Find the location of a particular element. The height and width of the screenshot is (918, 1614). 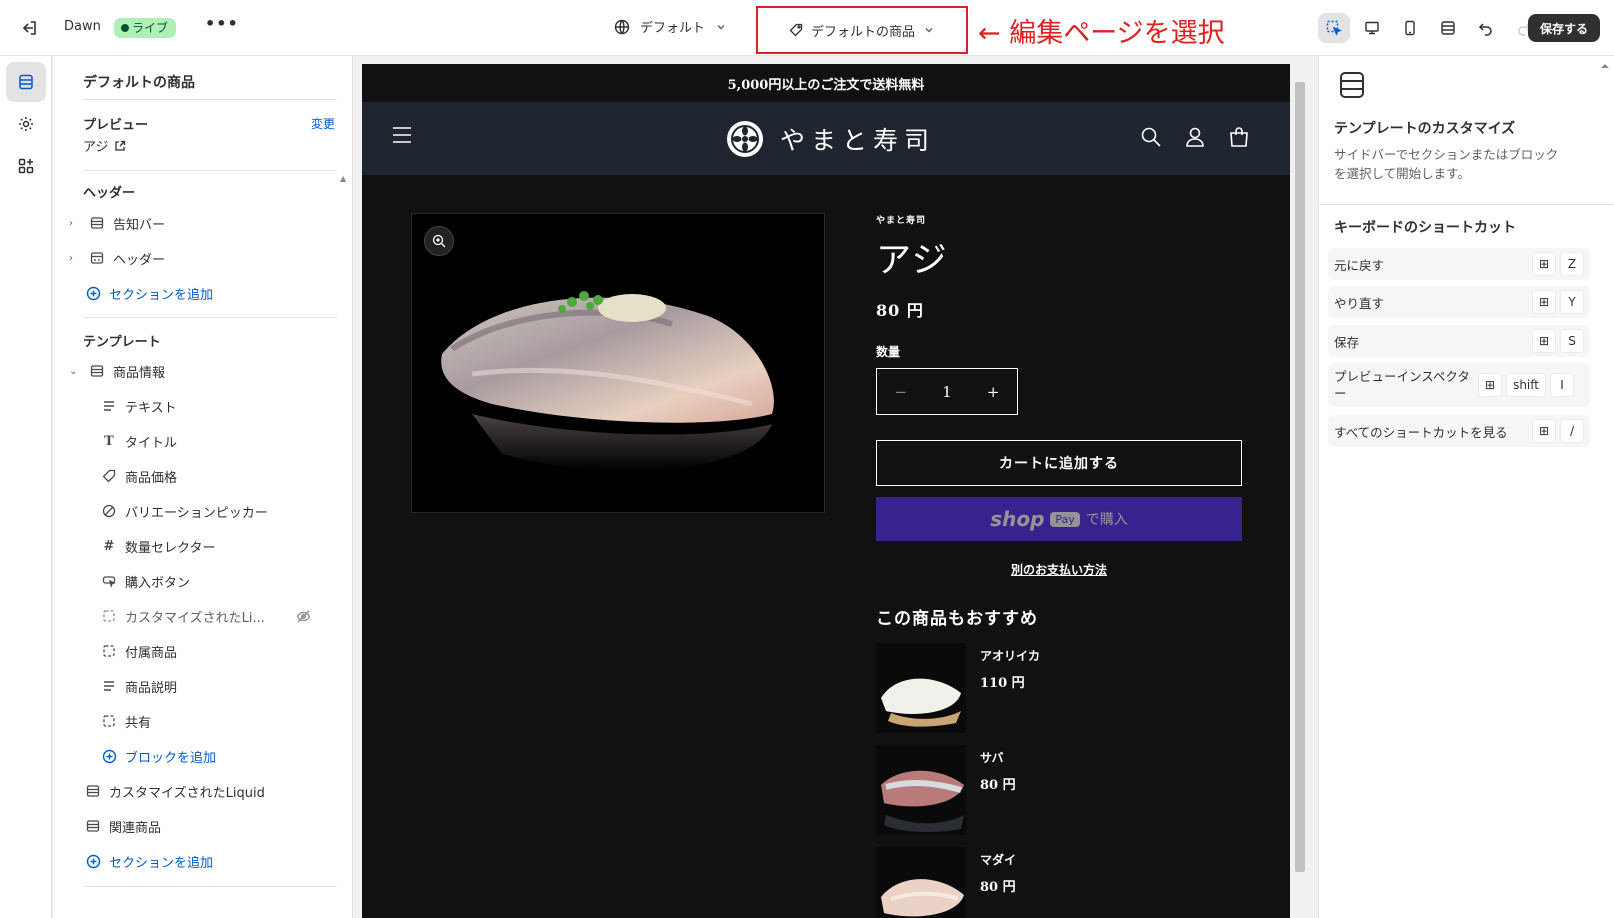

undo-icon is located at coordinates (1485, 29).